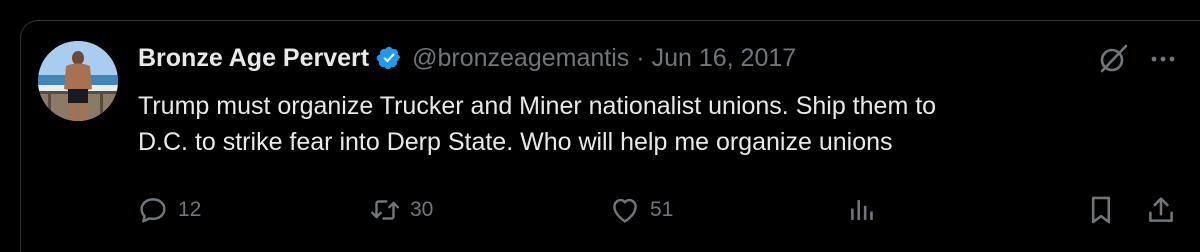 The width and height of the screenshot is (1200, 252). Describe the element at coordinates (724, 58) in the screenshot. I see `tweet-date: Jun 16, 2017` at that location.